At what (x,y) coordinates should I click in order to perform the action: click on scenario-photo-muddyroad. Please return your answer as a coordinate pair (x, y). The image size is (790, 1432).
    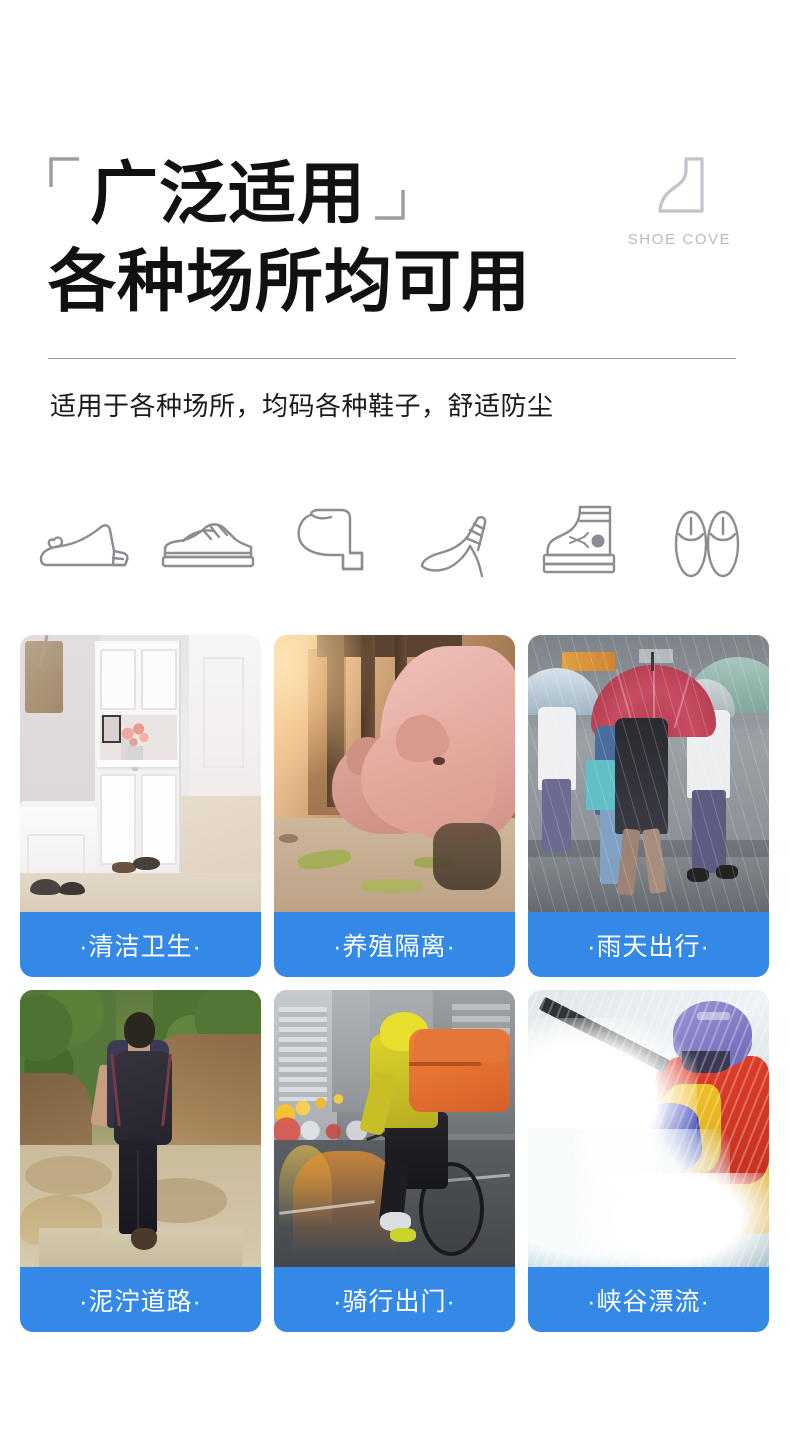
    Looking at the image, I should click on (140, 1128).